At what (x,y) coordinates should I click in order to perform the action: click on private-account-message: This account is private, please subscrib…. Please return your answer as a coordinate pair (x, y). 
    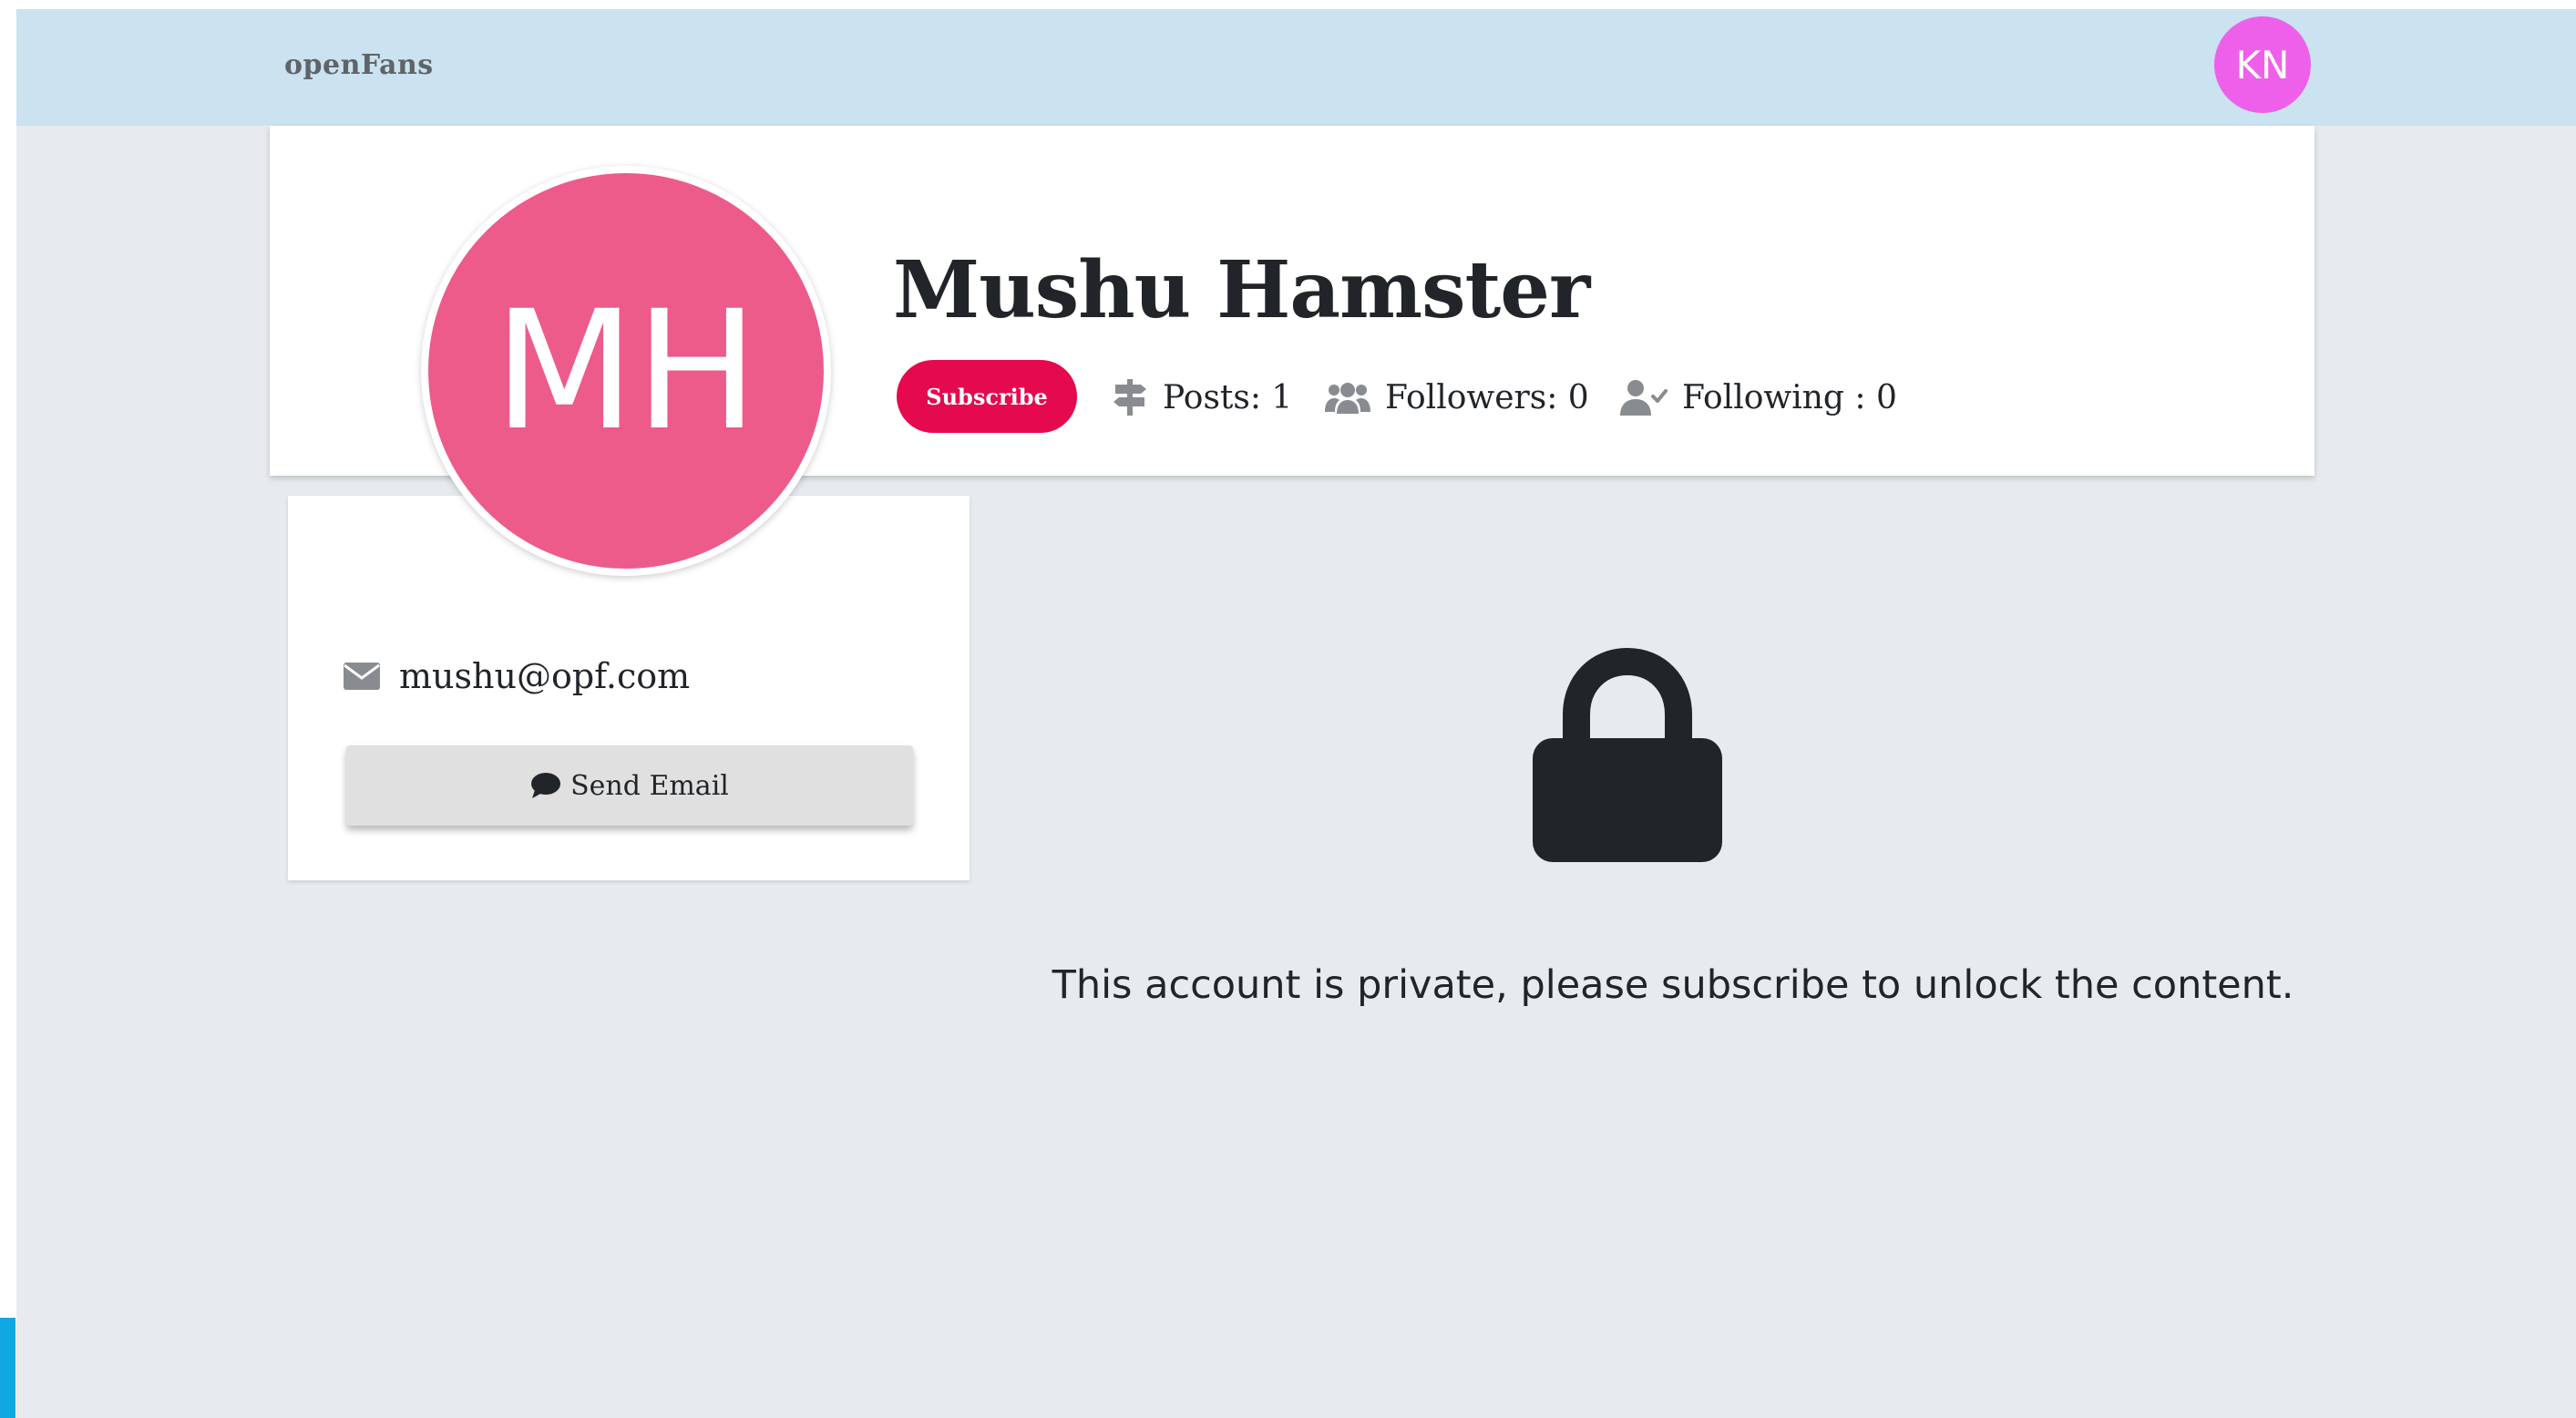
    Looking at the image, I should click on (1673, 985).